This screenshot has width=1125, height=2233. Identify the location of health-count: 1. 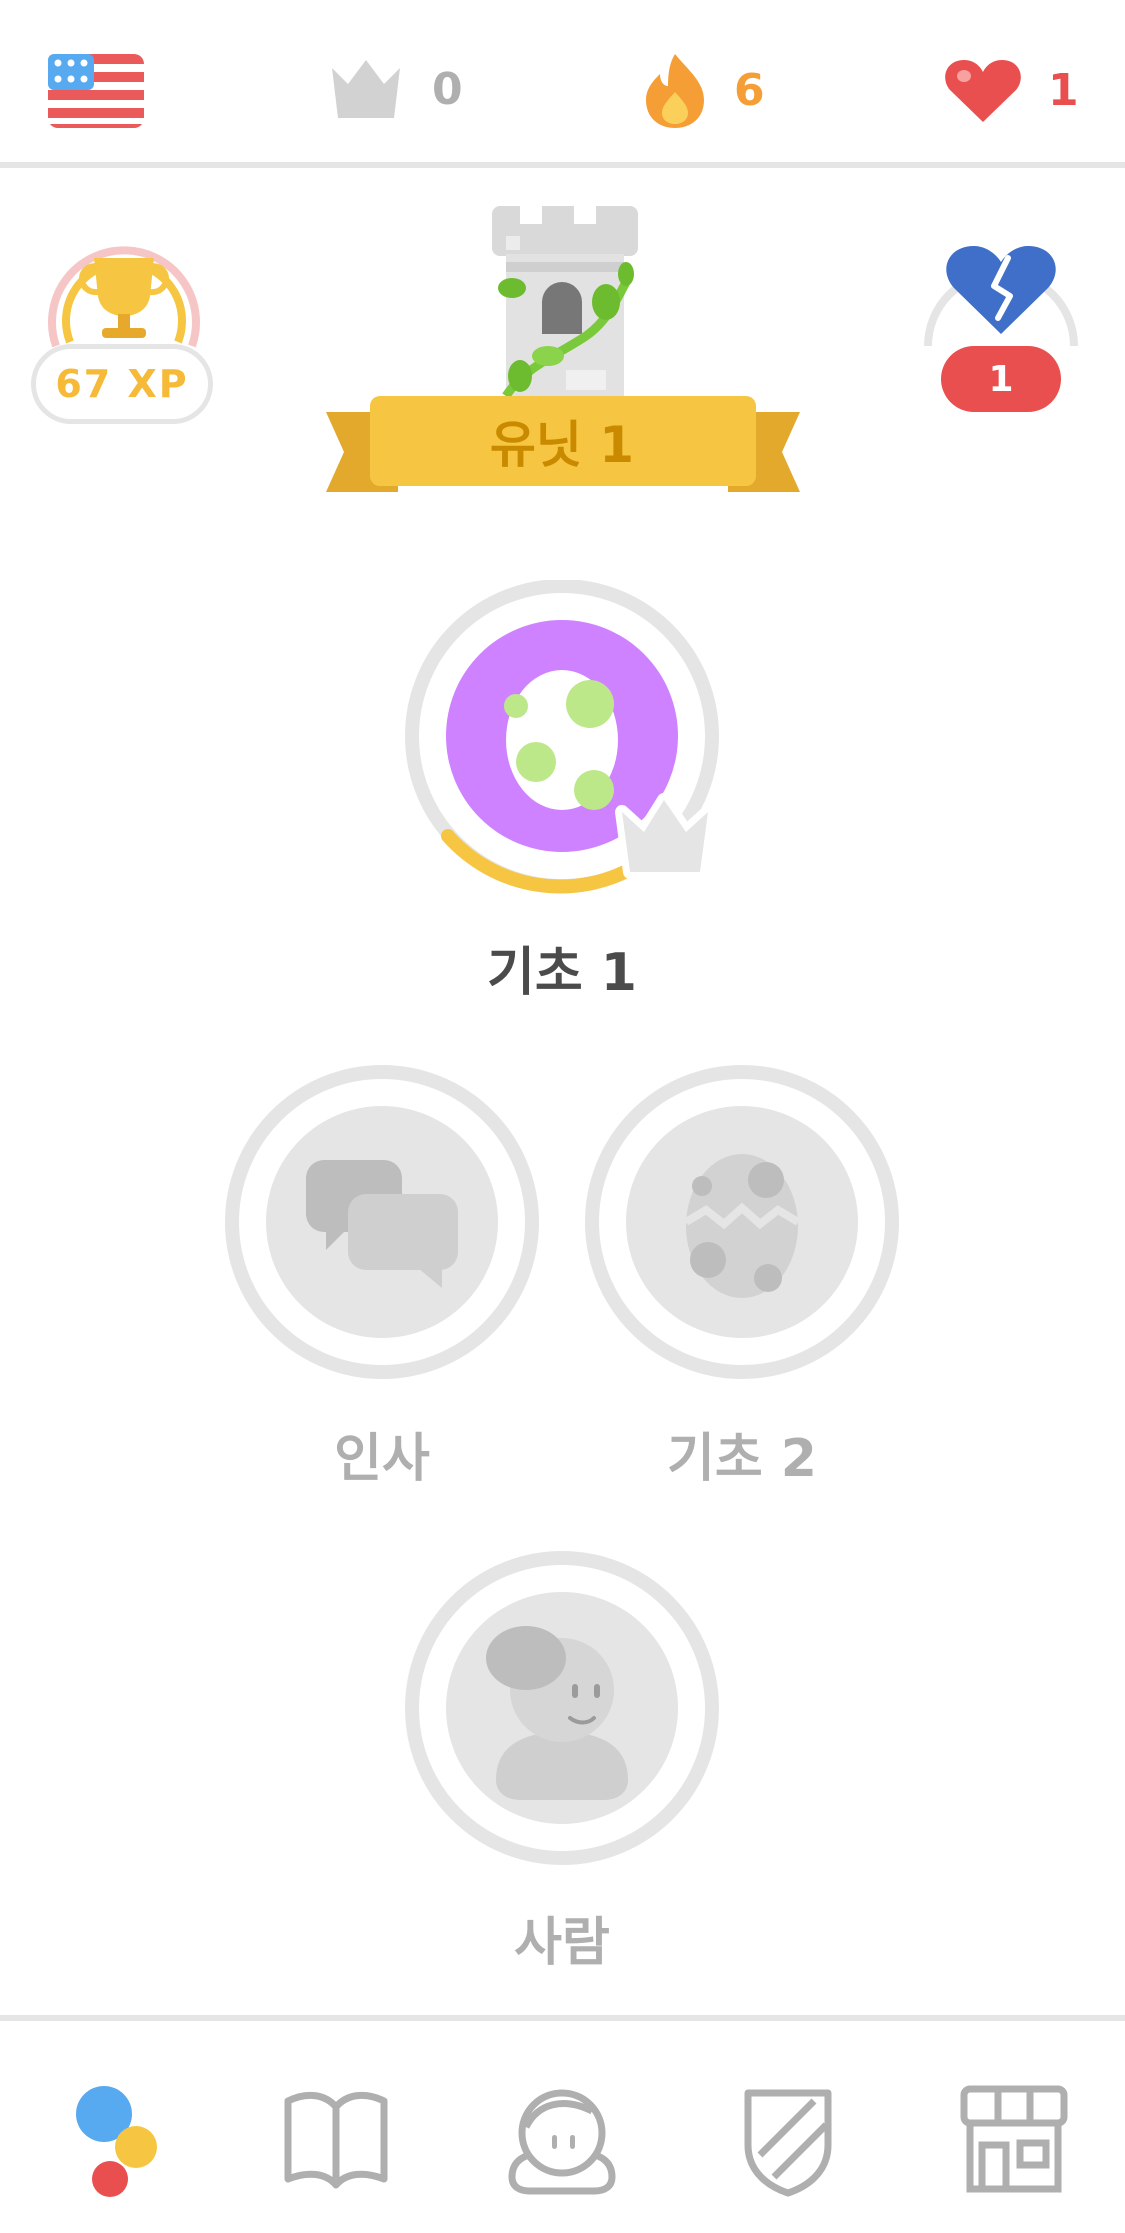
(1001, 379).